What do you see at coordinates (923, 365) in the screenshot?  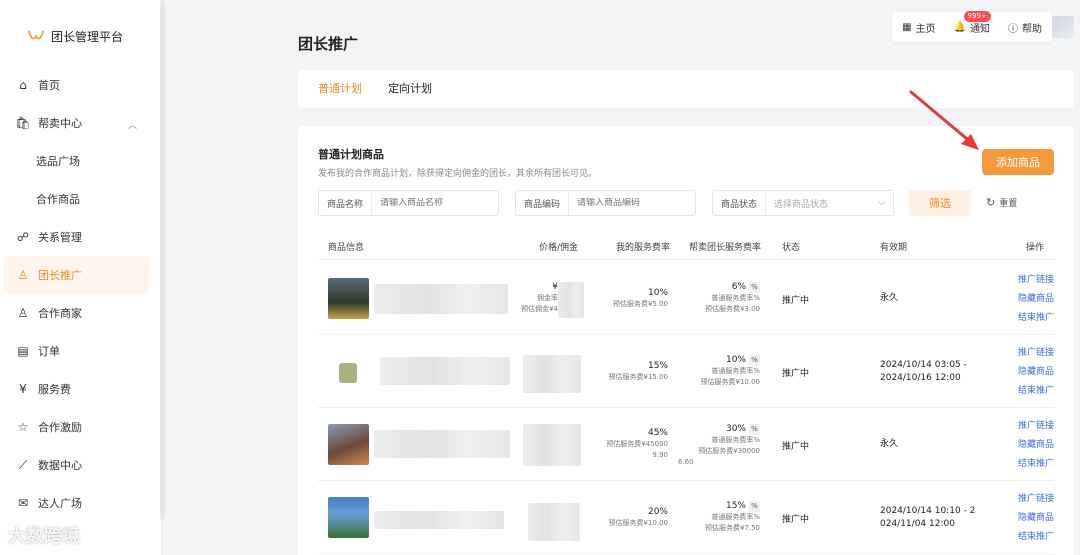 I see `validity-line: 2024/10/14 03:05 -` at bounding box center [923, 365].